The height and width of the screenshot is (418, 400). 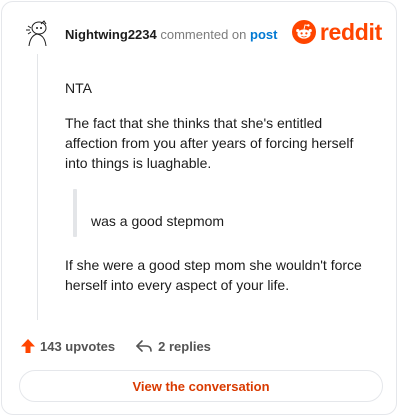 What do you see at coordinates (28, 346) in the screenshot?
I see `upvote-arrow-icon` at bounding box center [28, 346].